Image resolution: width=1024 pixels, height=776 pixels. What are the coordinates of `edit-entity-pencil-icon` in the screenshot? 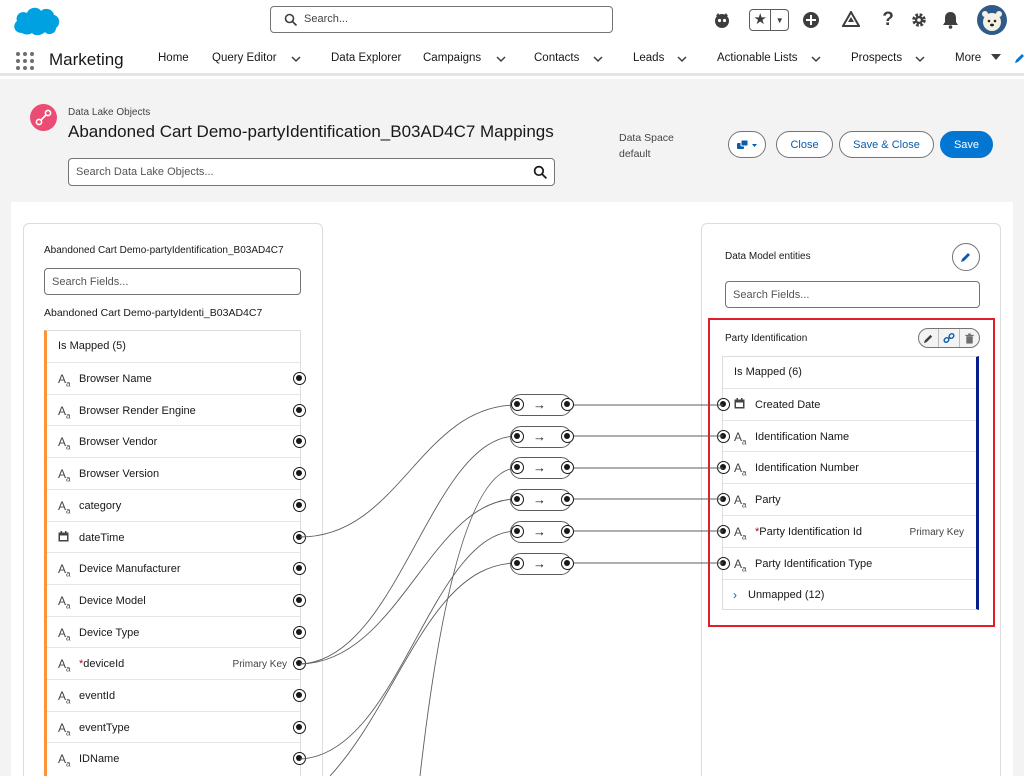 It's located at (929, 338).